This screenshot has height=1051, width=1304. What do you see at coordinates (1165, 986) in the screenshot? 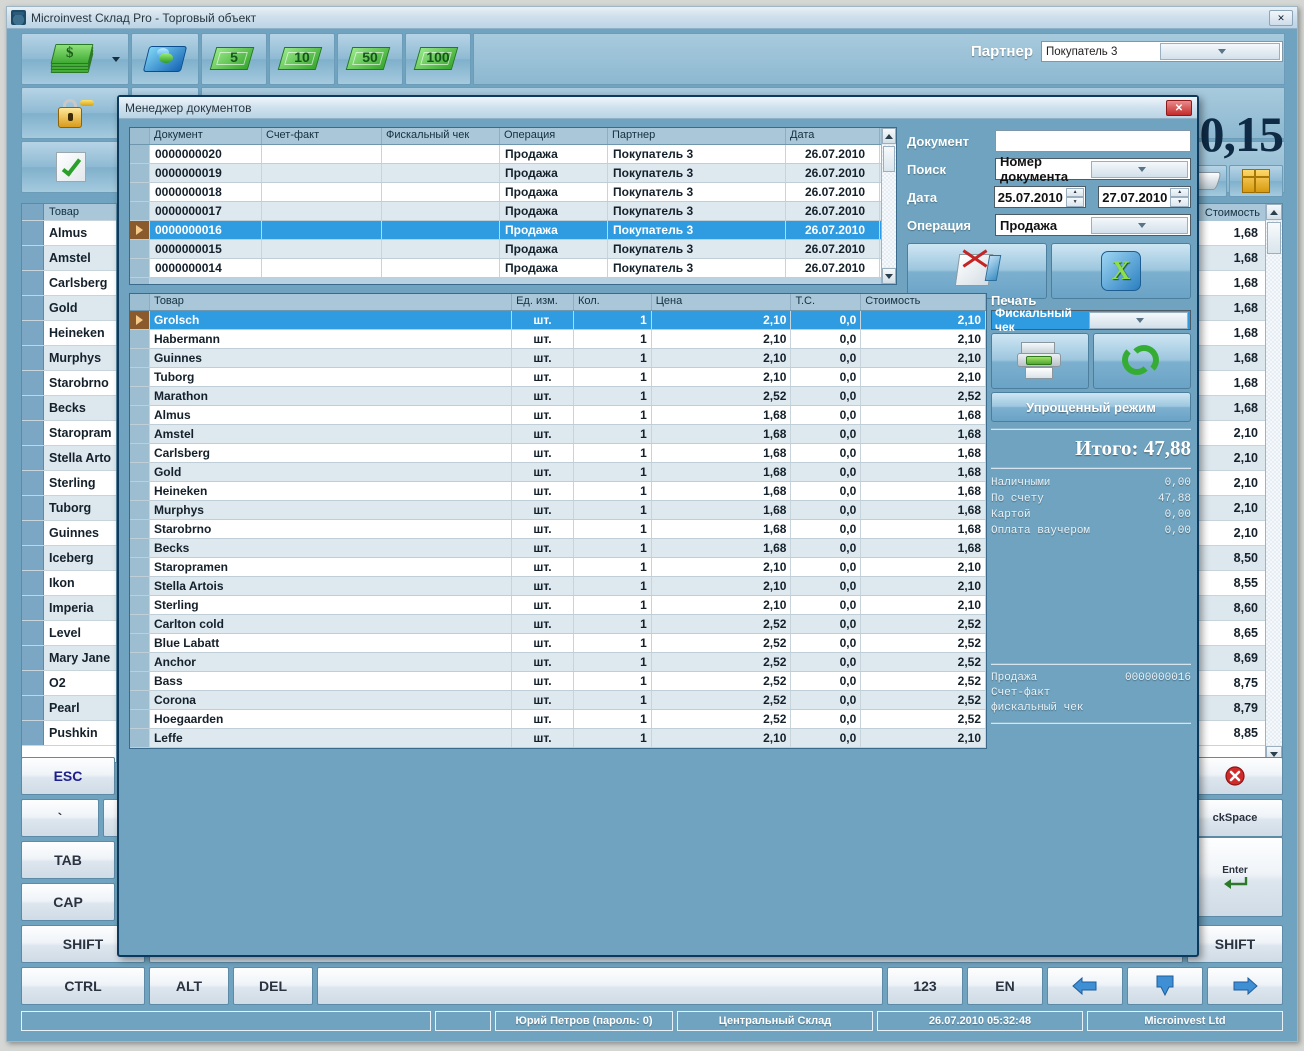
I see `key-arrow-down` at bounding box center [1165, 986].